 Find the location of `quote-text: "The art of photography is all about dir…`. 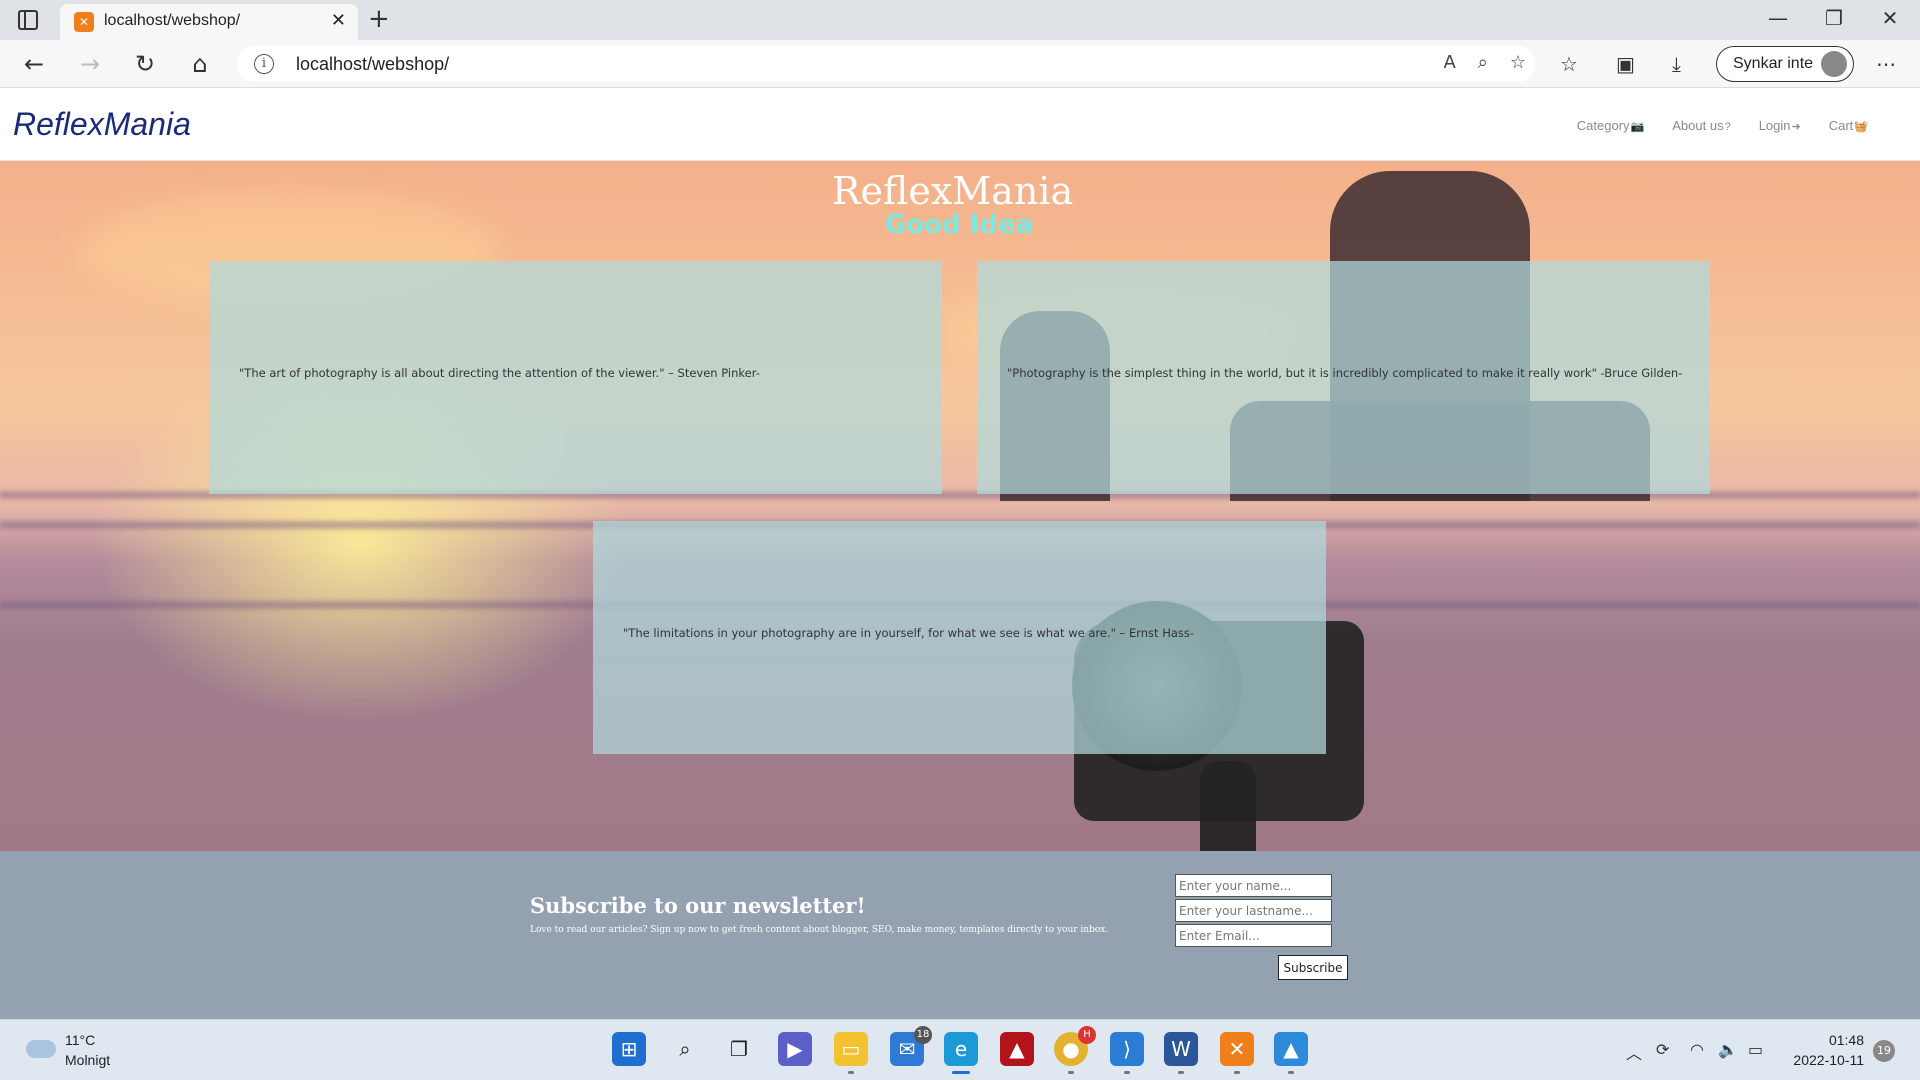

quote-text: "The art of photography is all about dir… is located at coordinates (499, 373).